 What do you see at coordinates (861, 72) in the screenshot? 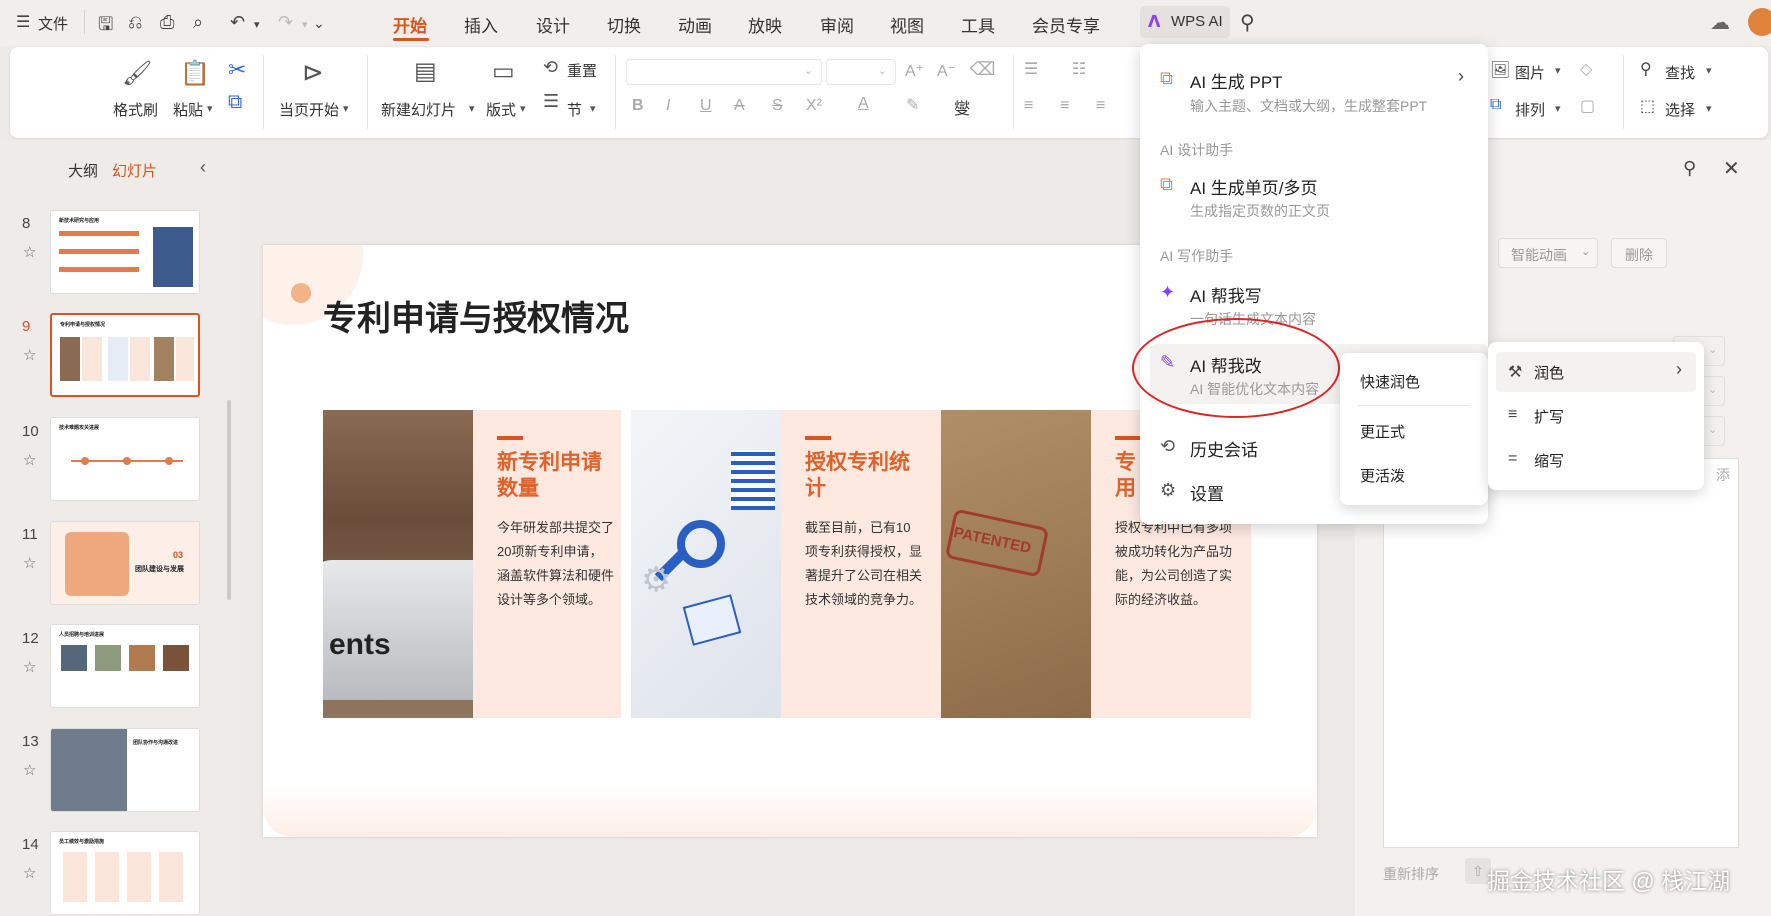
I see `font-size-select: ⌄` at bounding box center [861, 72].